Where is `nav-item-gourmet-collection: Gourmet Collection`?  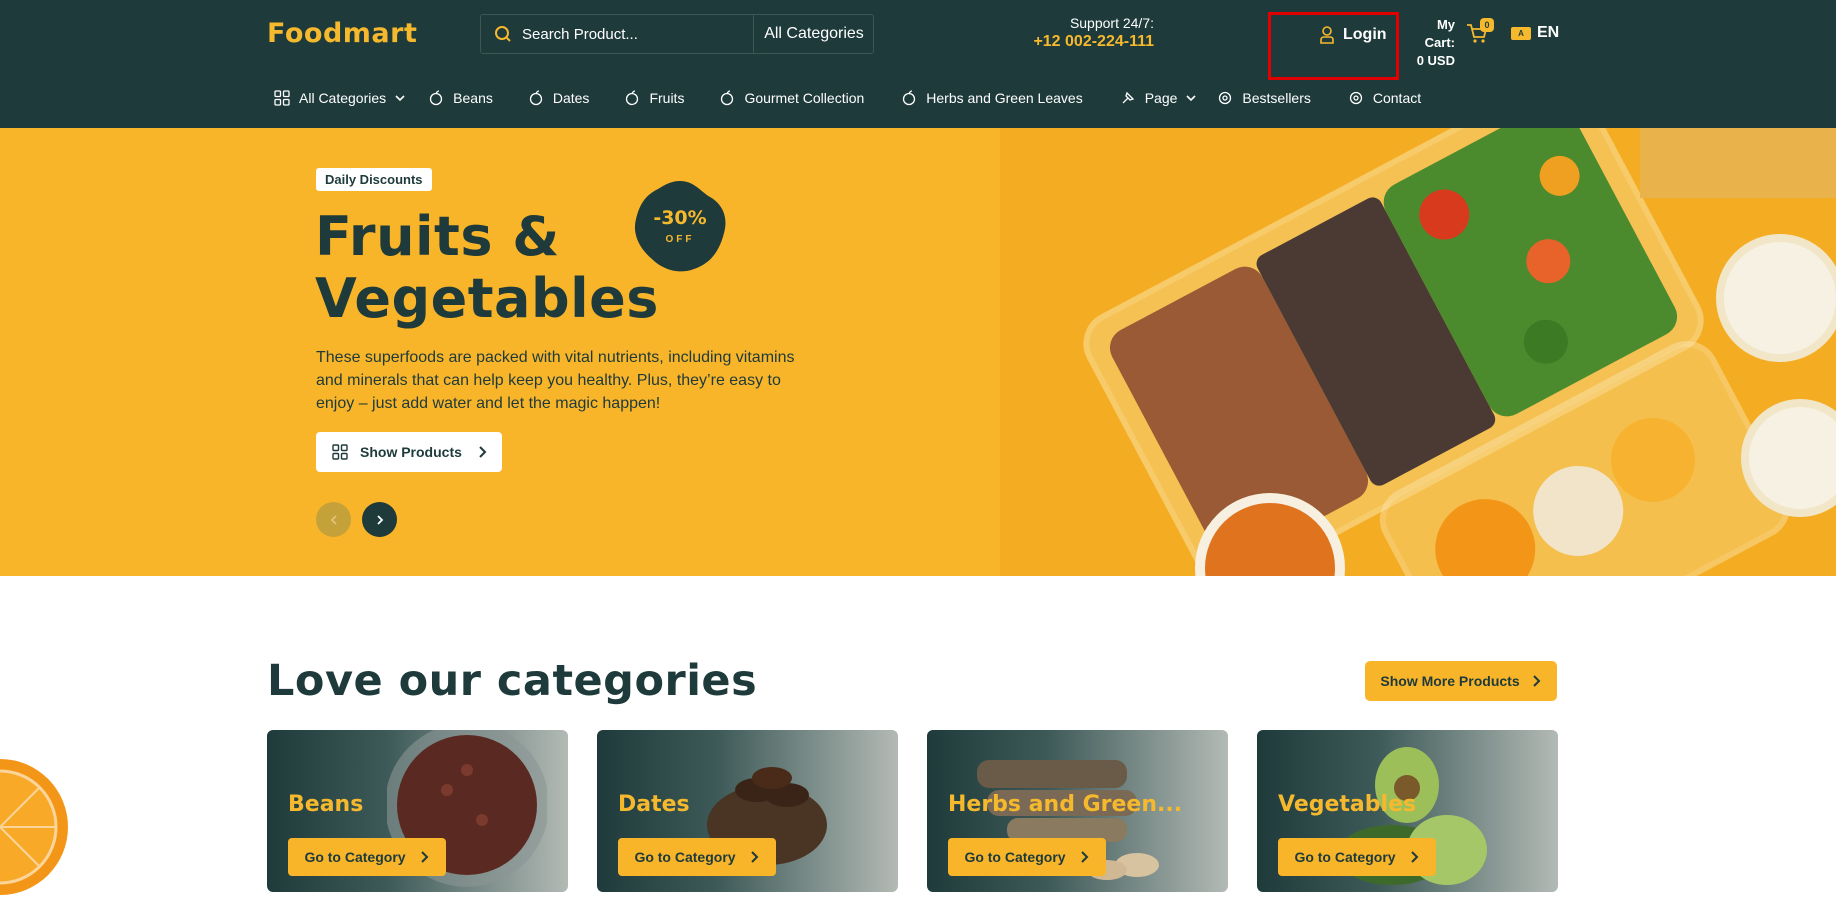
nav-item-gourmet-collection: Gourmet Collection is located at coordinates (791, 98).